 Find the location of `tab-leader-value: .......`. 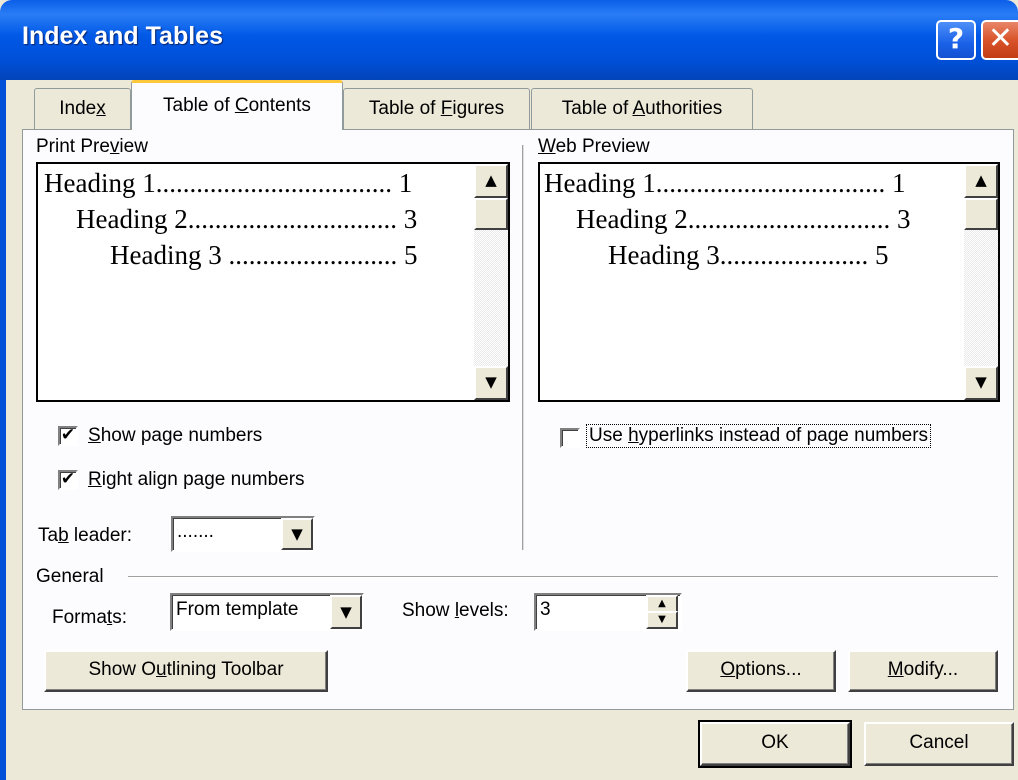

tab-leader-value: ....... is located at coordinates (195, 531).